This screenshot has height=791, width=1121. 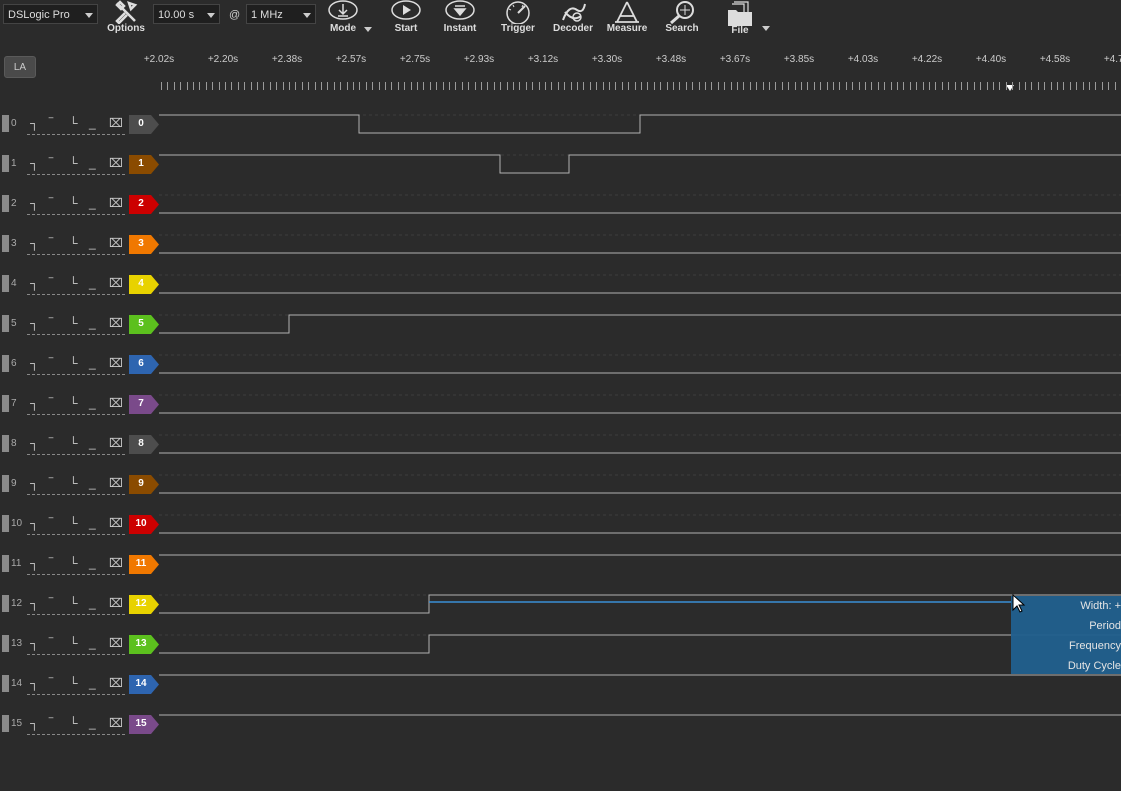 I want to click on duration-select: 10.00 s, so click(x=186, y=14).